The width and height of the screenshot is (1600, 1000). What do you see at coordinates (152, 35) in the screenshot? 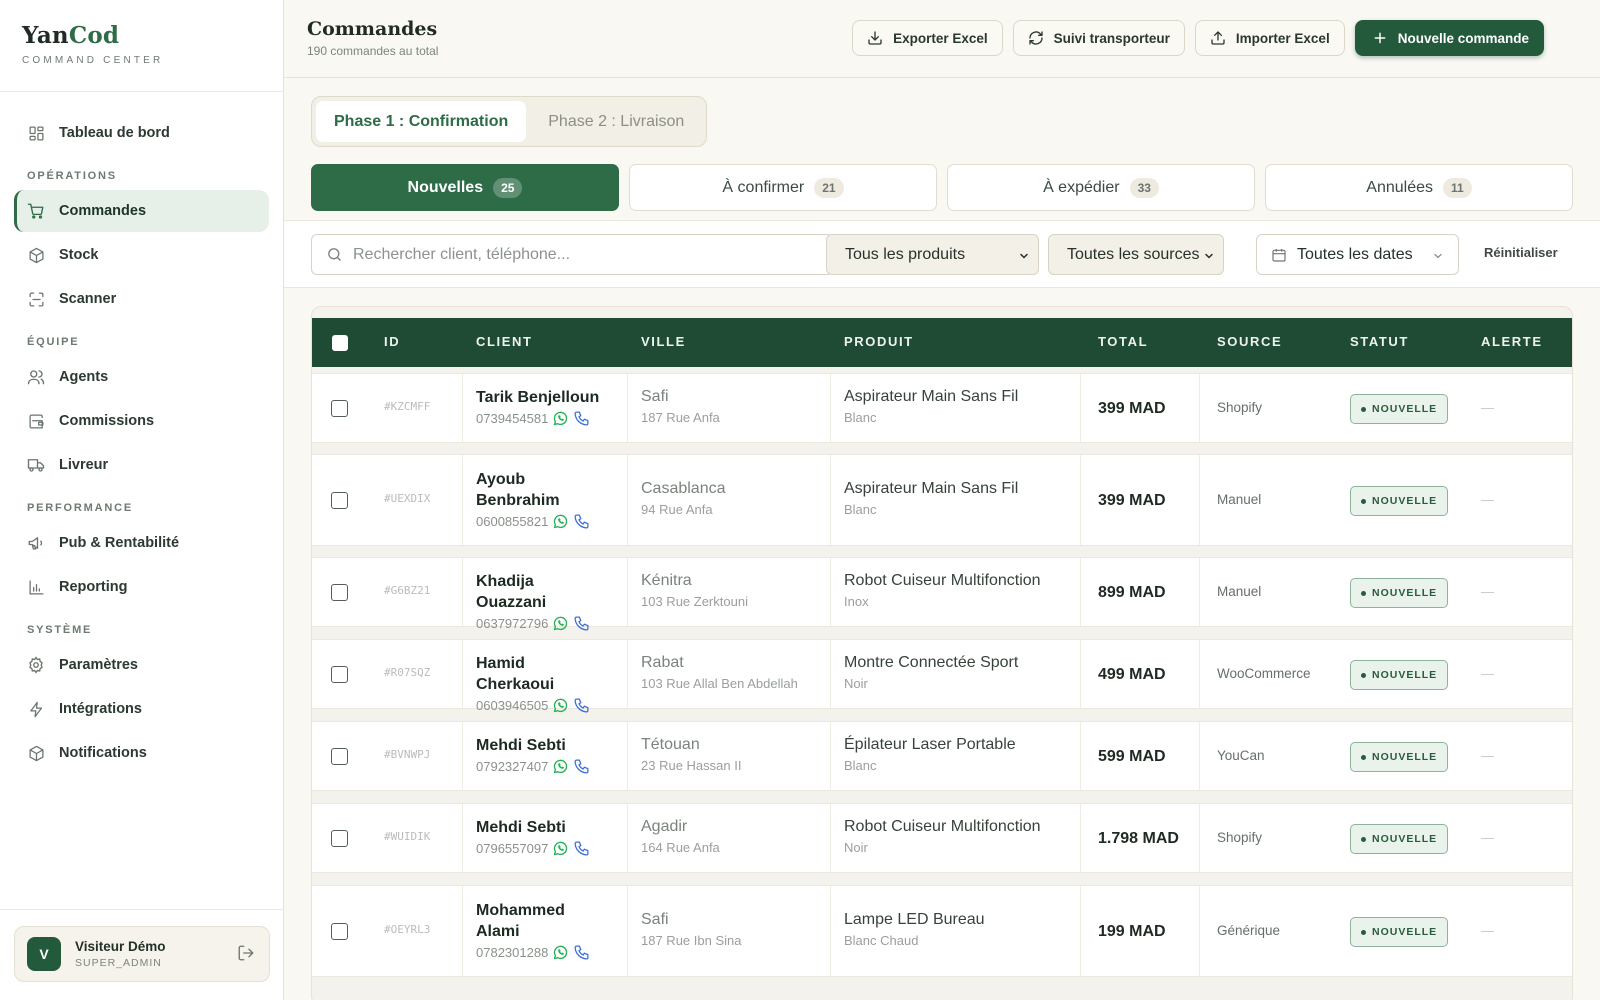
I see `brand-logo: YanCod` at bounding box center [152, 35].